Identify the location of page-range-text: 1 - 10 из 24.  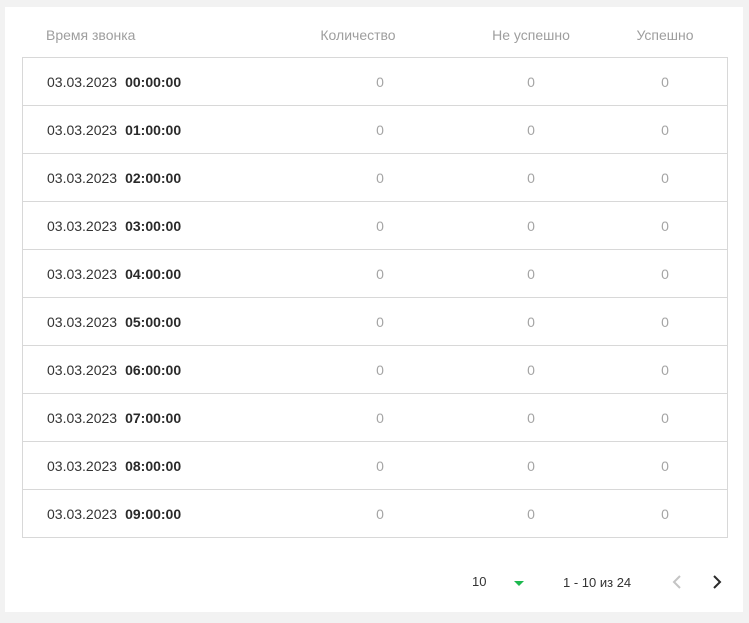
(597, 582).